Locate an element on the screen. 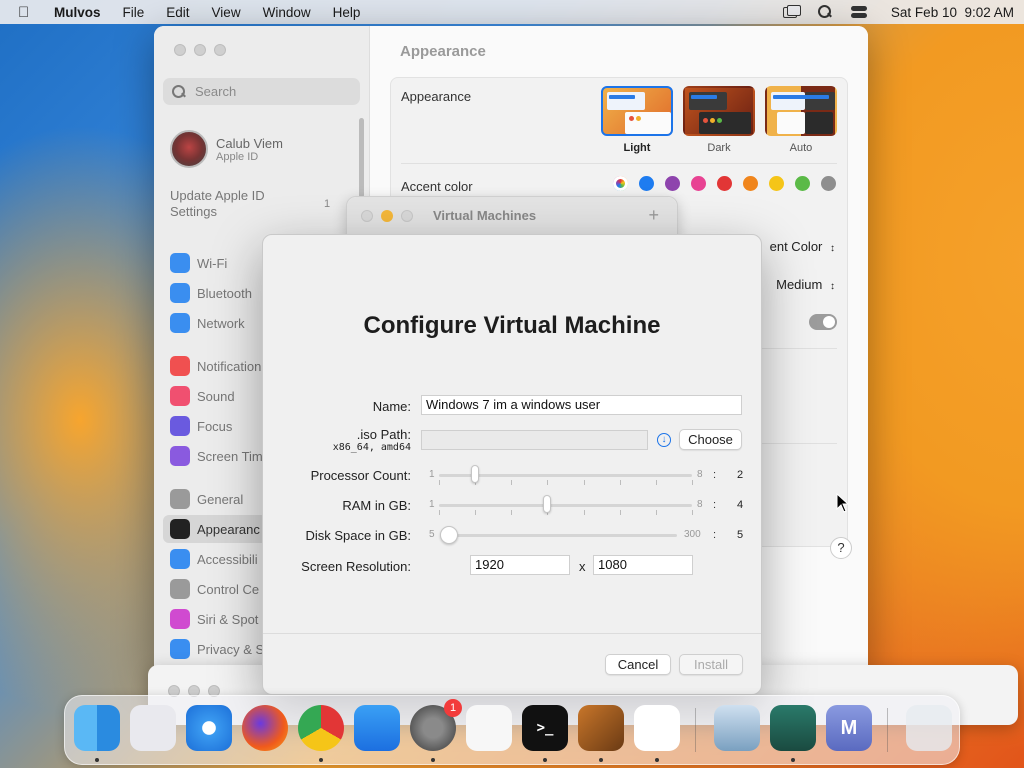 The height and width of the screenshot is (768, 1024). chrome-icon is located at coordinates (321, 728).